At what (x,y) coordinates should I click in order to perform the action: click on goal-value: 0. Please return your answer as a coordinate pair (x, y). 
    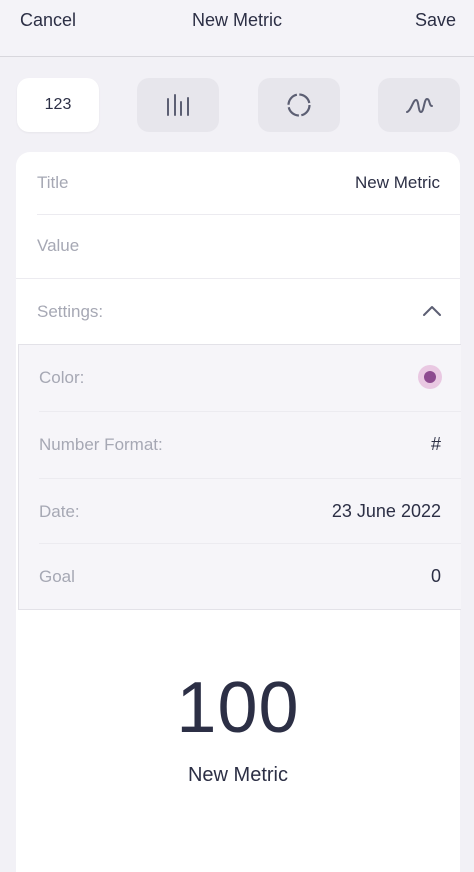
    Looking at the image, I should click on (436, 576).